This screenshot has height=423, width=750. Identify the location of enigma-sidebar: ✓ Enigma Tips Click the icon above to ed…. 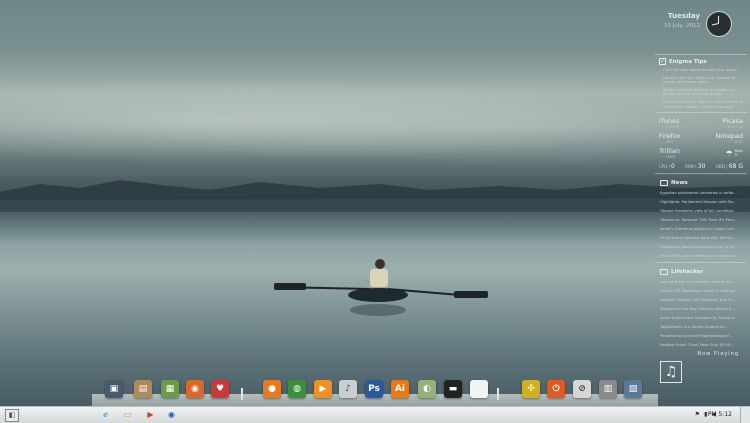
(701, 218).